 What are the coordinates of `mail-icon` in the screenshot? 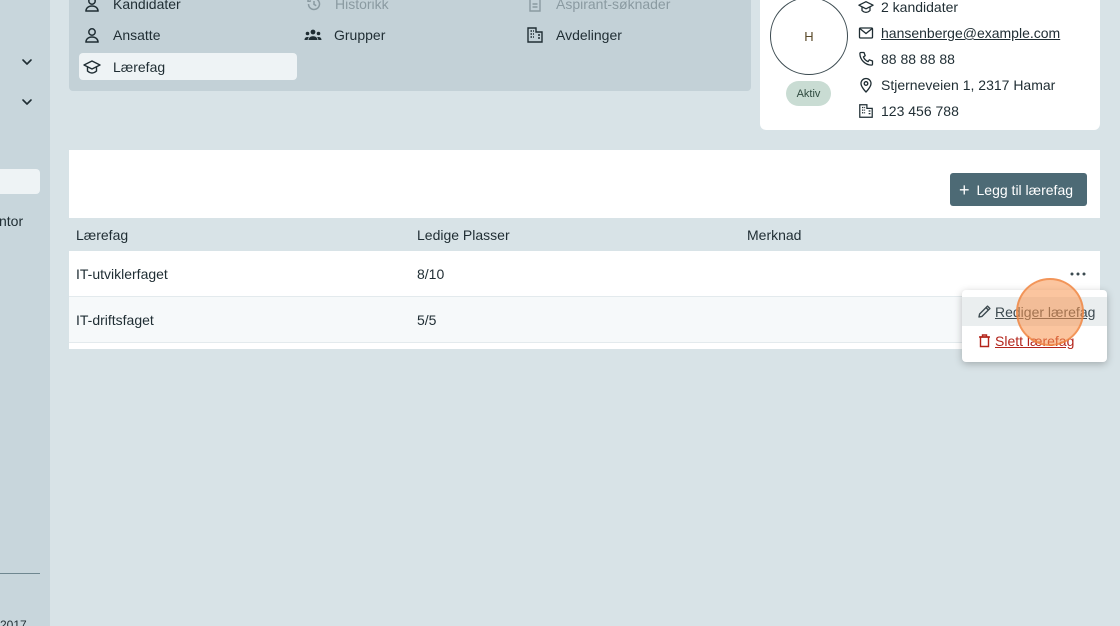 It's located at (866, 33).